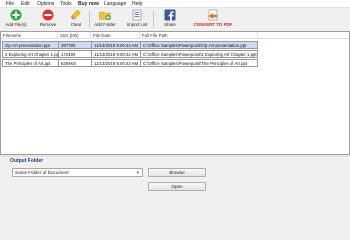 This screenshot has width=350, height=240. I want to click on add-files-button: Add File(s), so click(16, 18).